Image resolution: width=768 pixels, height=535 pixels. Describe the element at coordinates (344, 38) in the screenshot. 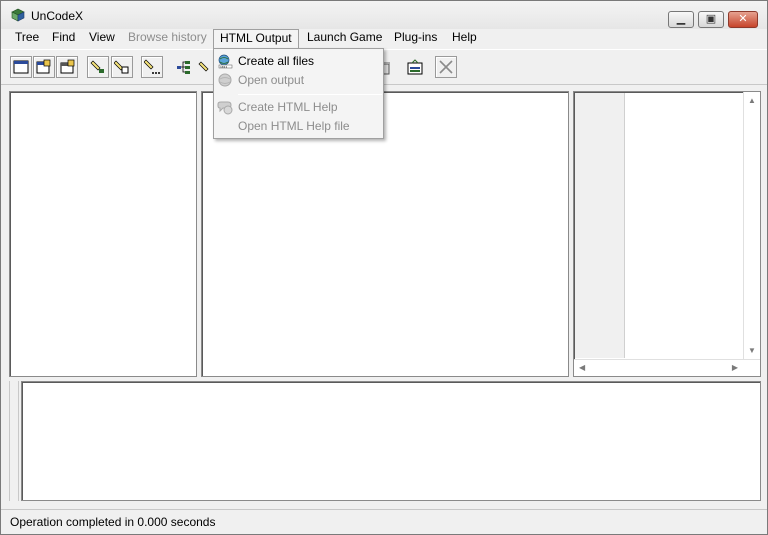

I see `menu-launch-game: Launch Game` at that location.